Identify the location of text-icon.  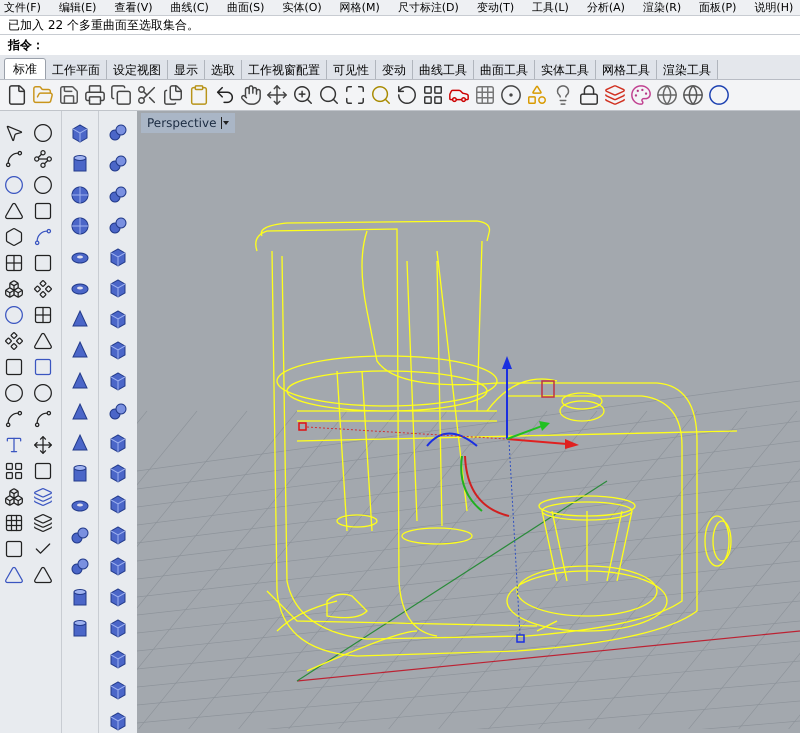
(14, 445).